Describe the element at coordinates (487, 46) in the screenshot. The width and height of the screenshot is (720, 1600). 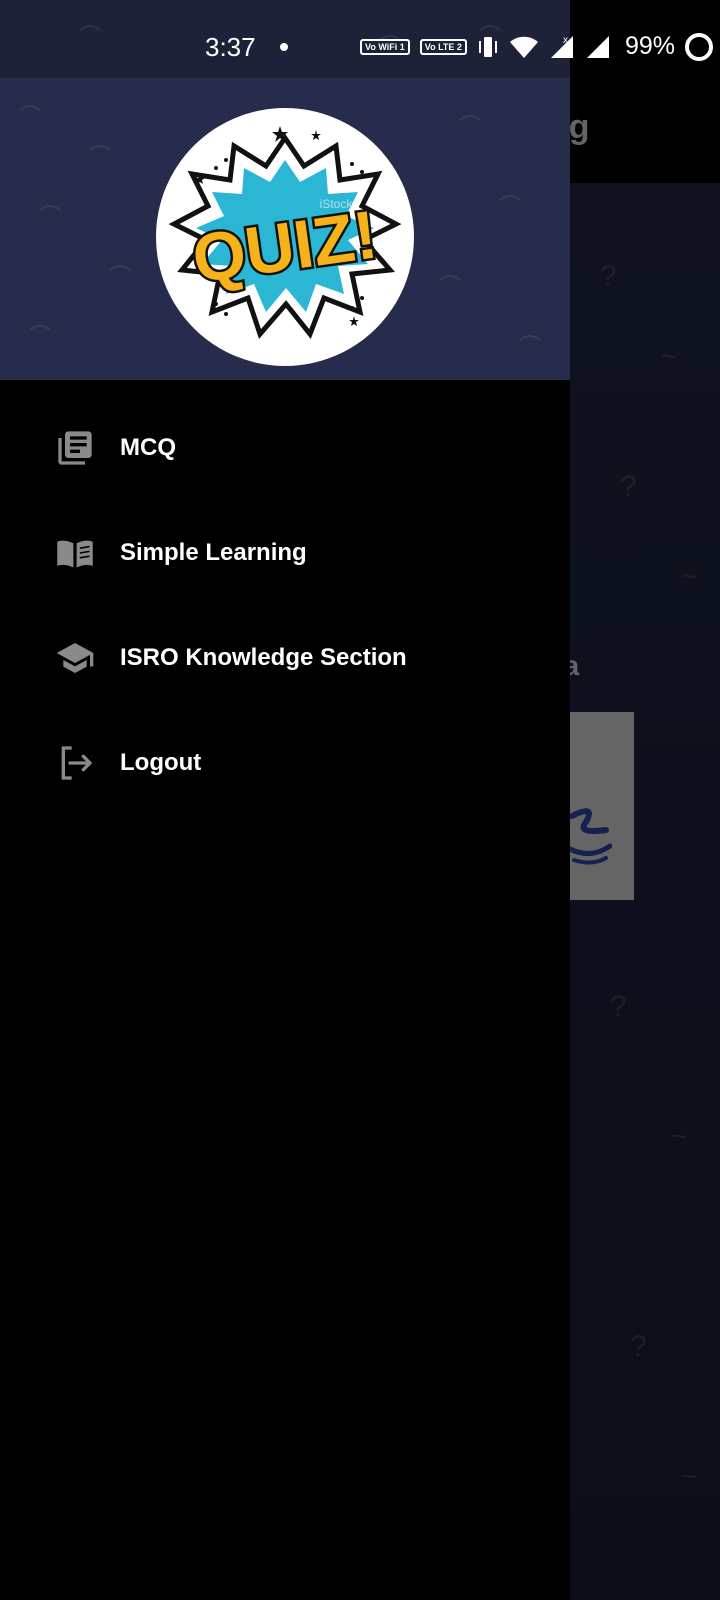
I see `vibrate-icon` at that location.